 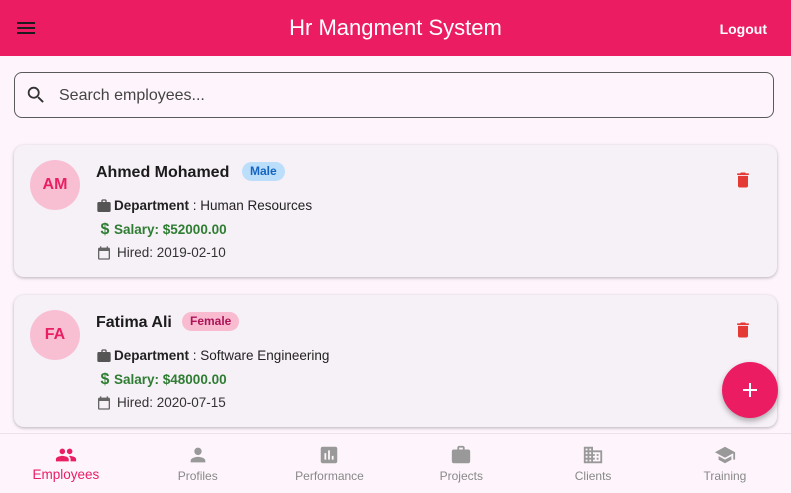 I want to click on search-bar, so click(x=394, y=95).